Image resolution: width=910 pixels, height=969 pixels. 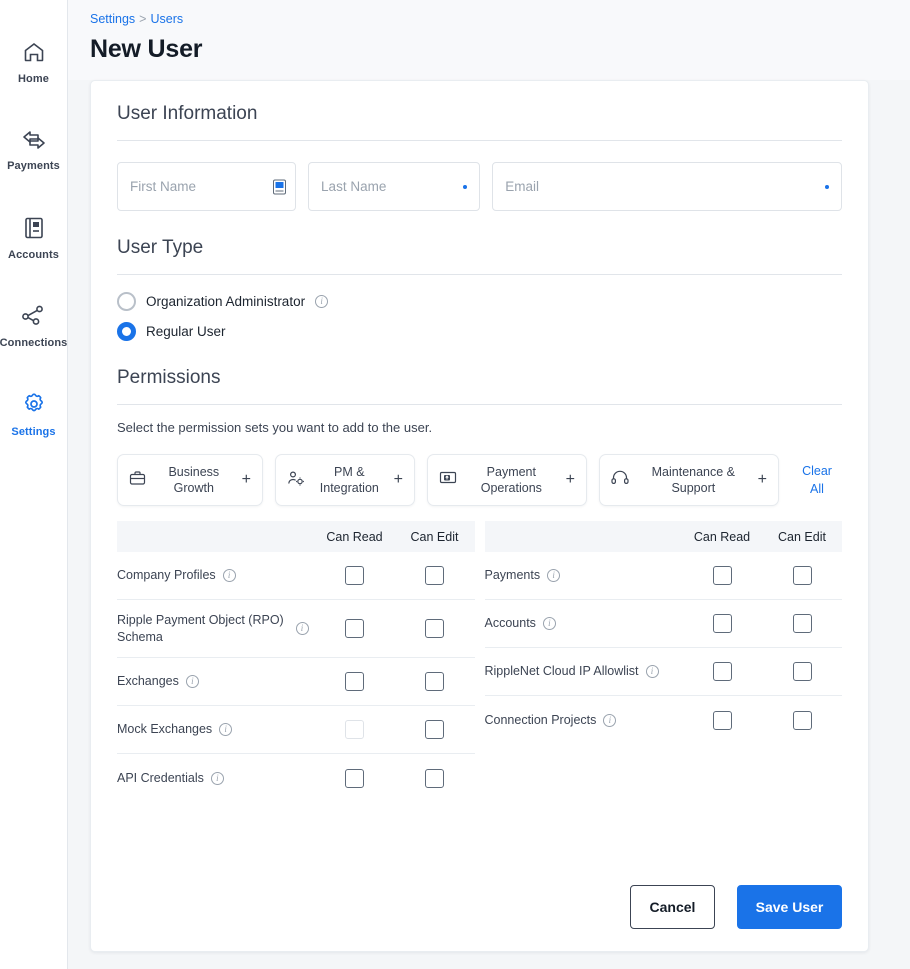 I want to click on autofill-icon, so click(x=280, y=186).